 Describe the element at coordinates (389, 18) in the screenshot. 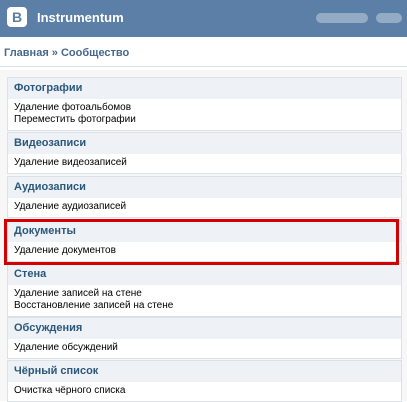

I see `blurred-menu` at that location.